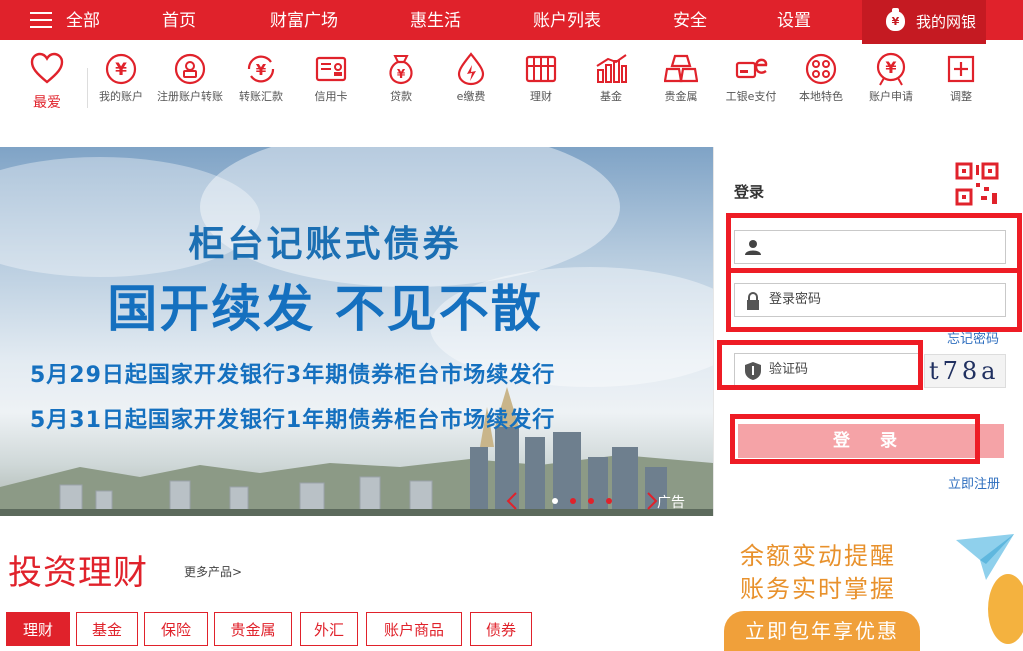 The image size is (1023, 651). What do you see at coordinates (690, 20) in the screenshot?
I see `nav-security: 安全` at bounding box center [690, 20].